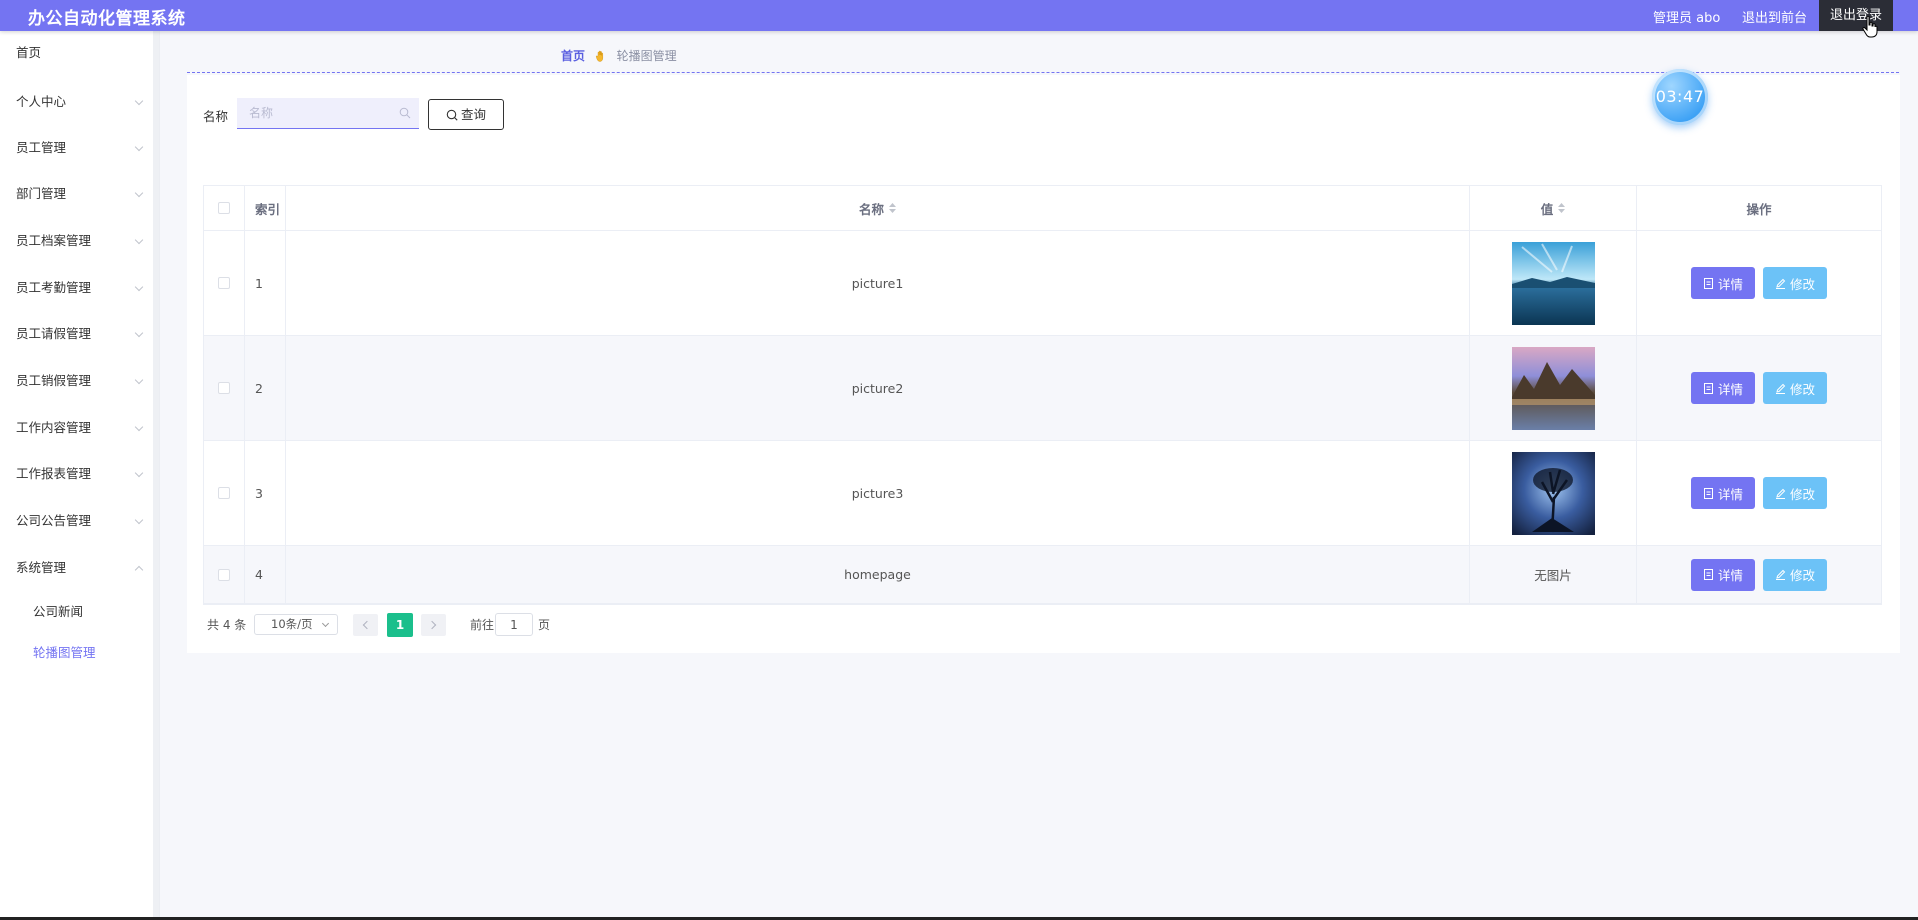  Describe the element at coordinates (227, 625) in the screenshot. I see `pagination-total: 共 4 条` at that location.